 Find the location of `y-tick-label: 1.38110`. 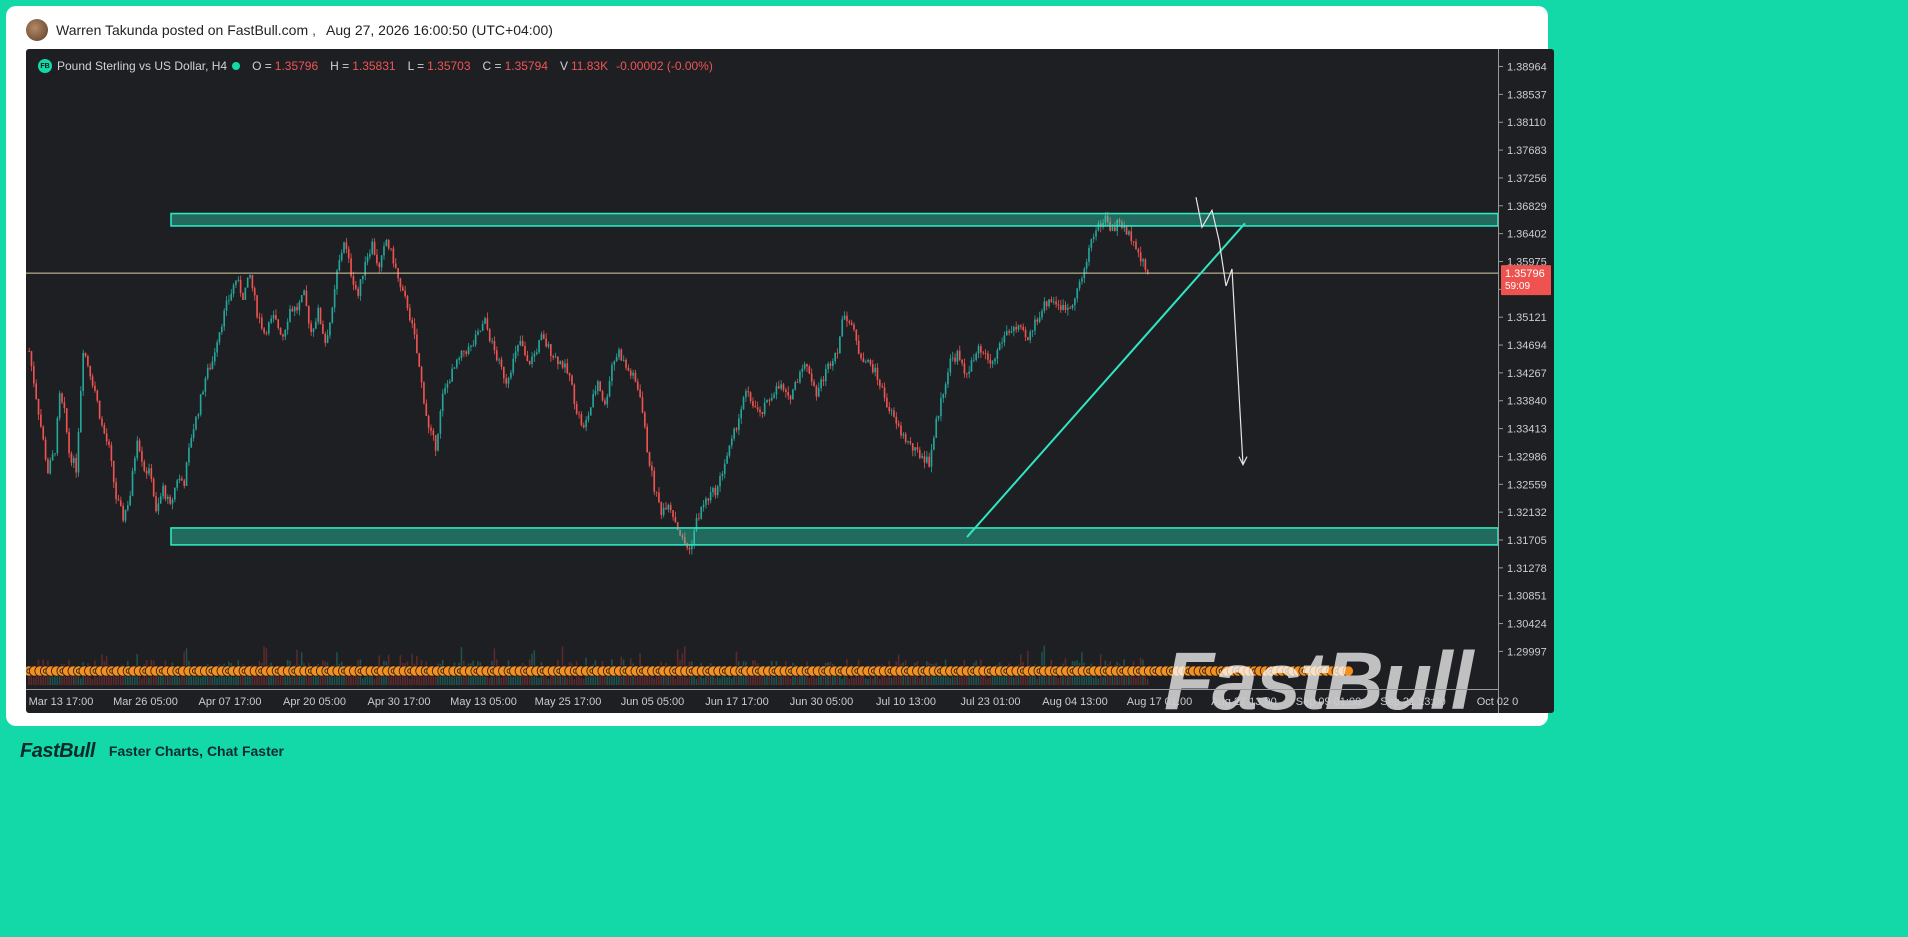

y-tick-label: 1.38110 is located at coordinates (1526, 123).